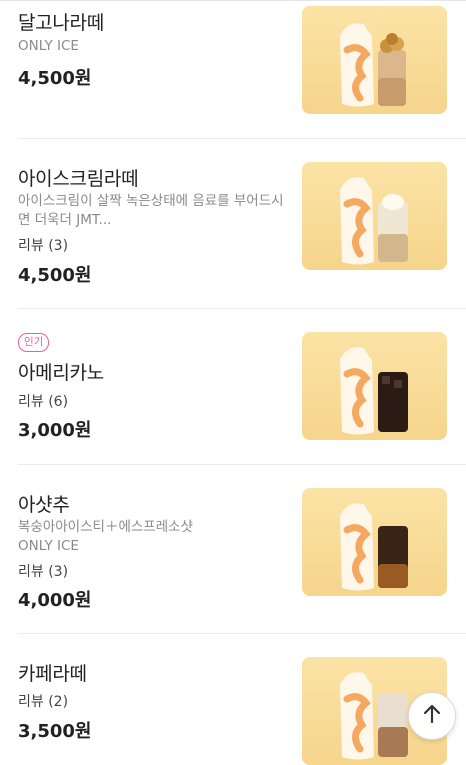 The image size is (466, 765). What do you see at coordinates (61, 23) in the screenshot?
I see `menu-item-name: 달고나라떼` at bounding box center [61, 23].